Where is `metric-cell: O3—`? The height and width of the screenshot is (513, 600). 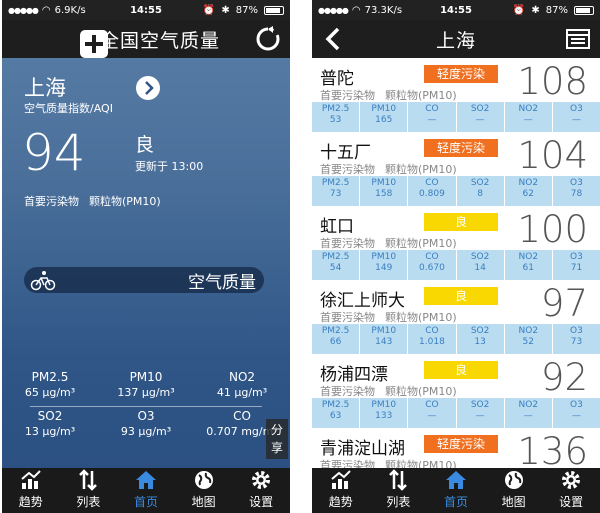
metric-cell: O3— is located at coordinates (576, 413).